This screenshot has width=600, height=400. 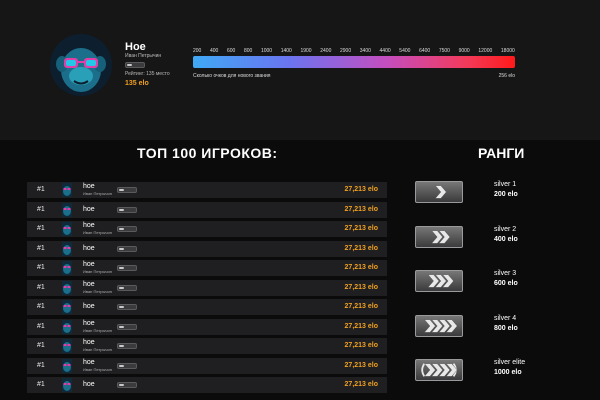 What do you see at coordinates (137, 83) in the screenshot?
I see `user-elo: 135 elo` at bounding box center [137, 83].